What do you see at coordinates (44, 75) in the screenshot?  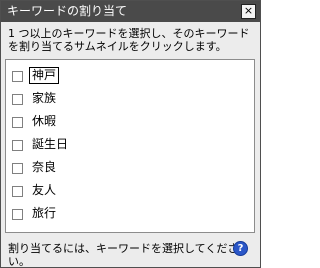 I see `keyword-label: 神戸` at bounding box center [44, 75].